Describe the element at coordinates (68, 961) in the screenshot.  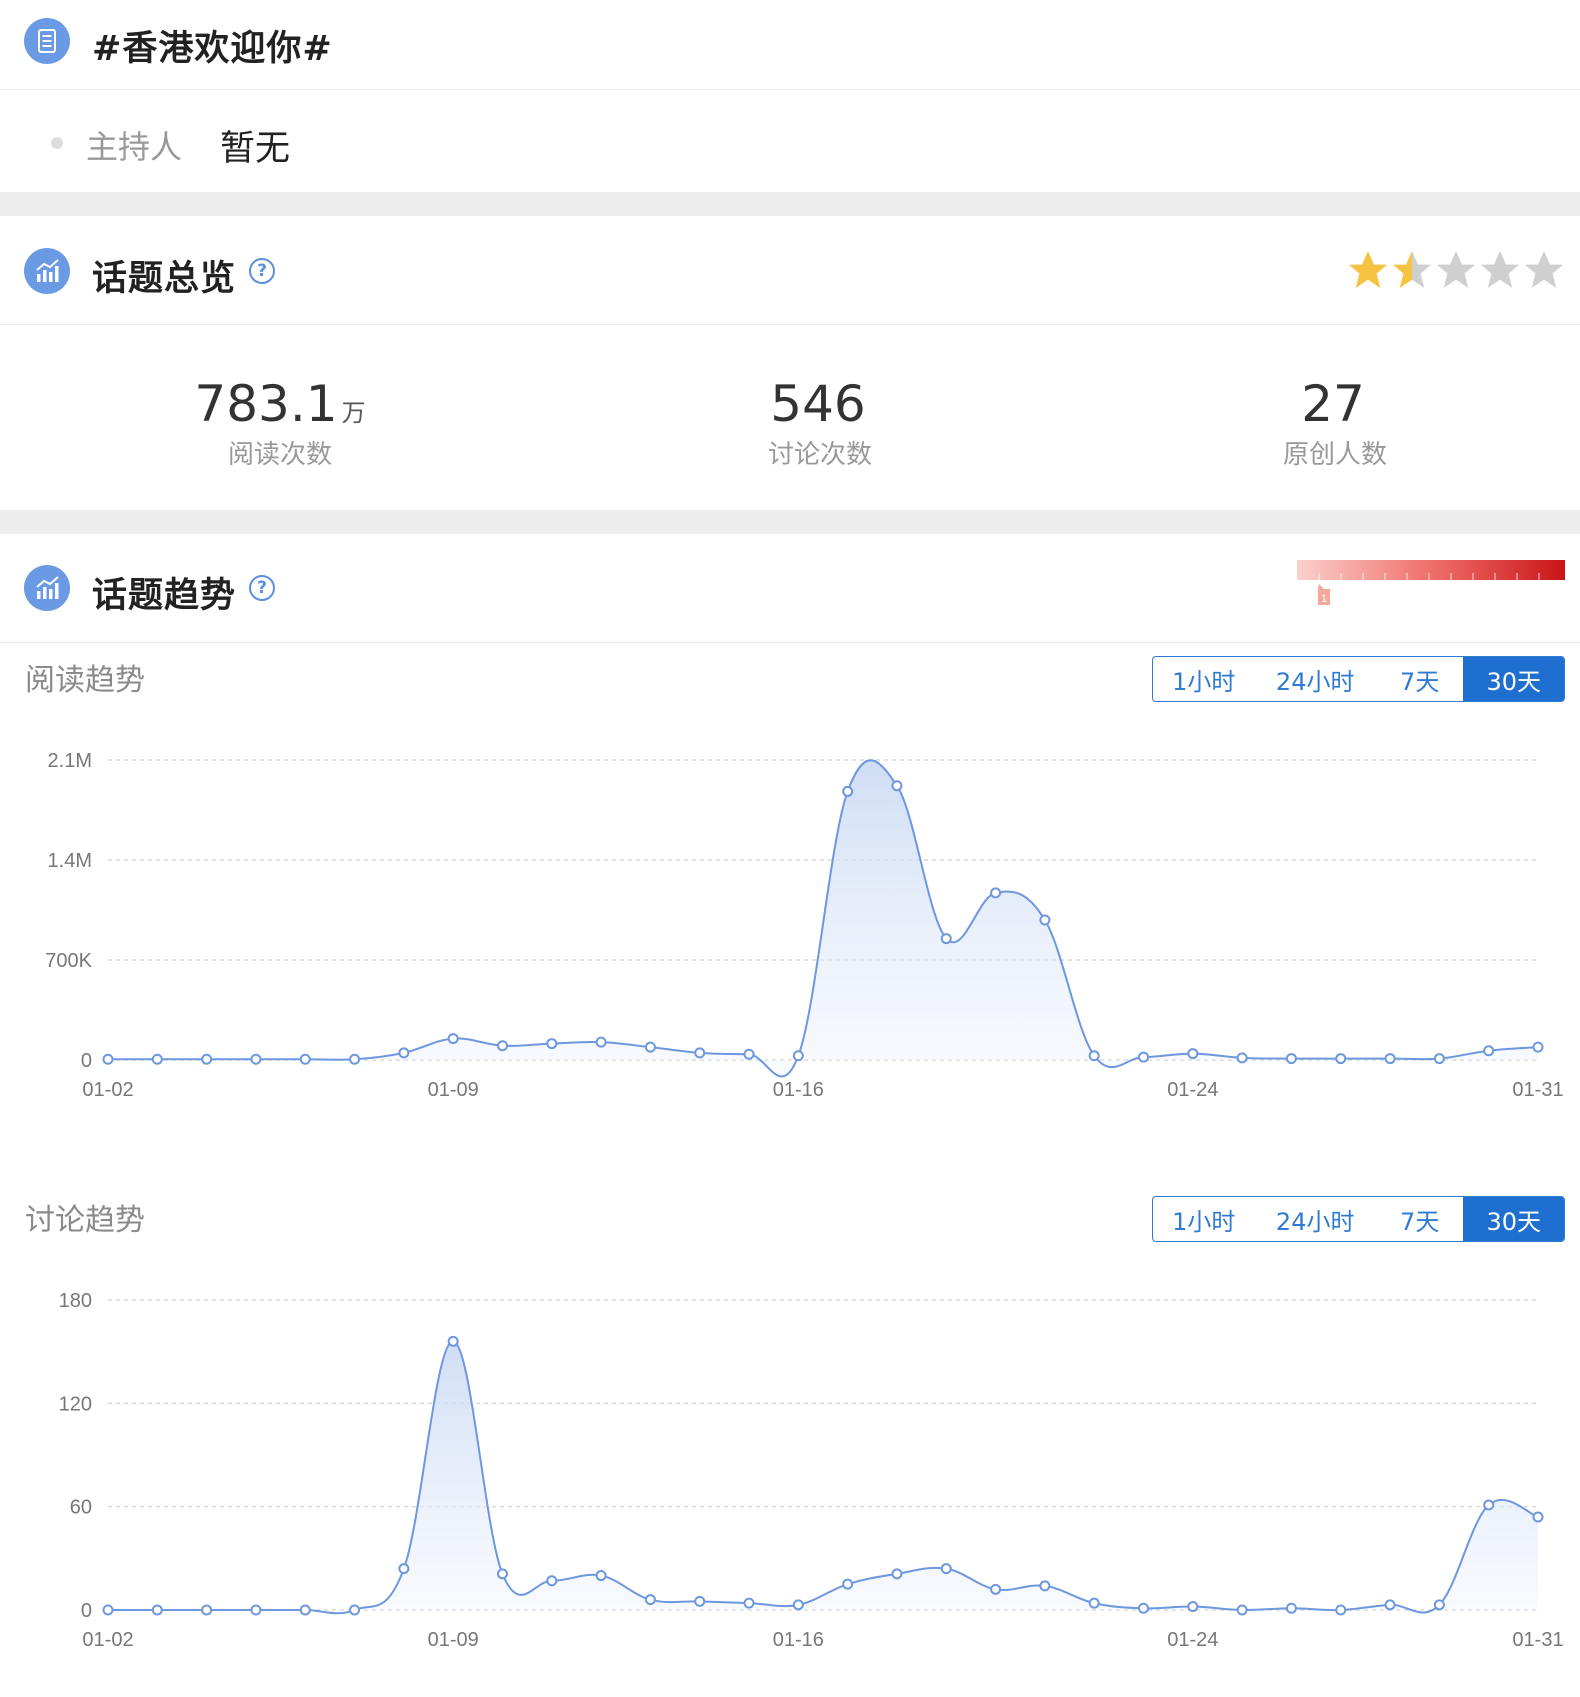
I see `y-tick-label: 700K` at that location.